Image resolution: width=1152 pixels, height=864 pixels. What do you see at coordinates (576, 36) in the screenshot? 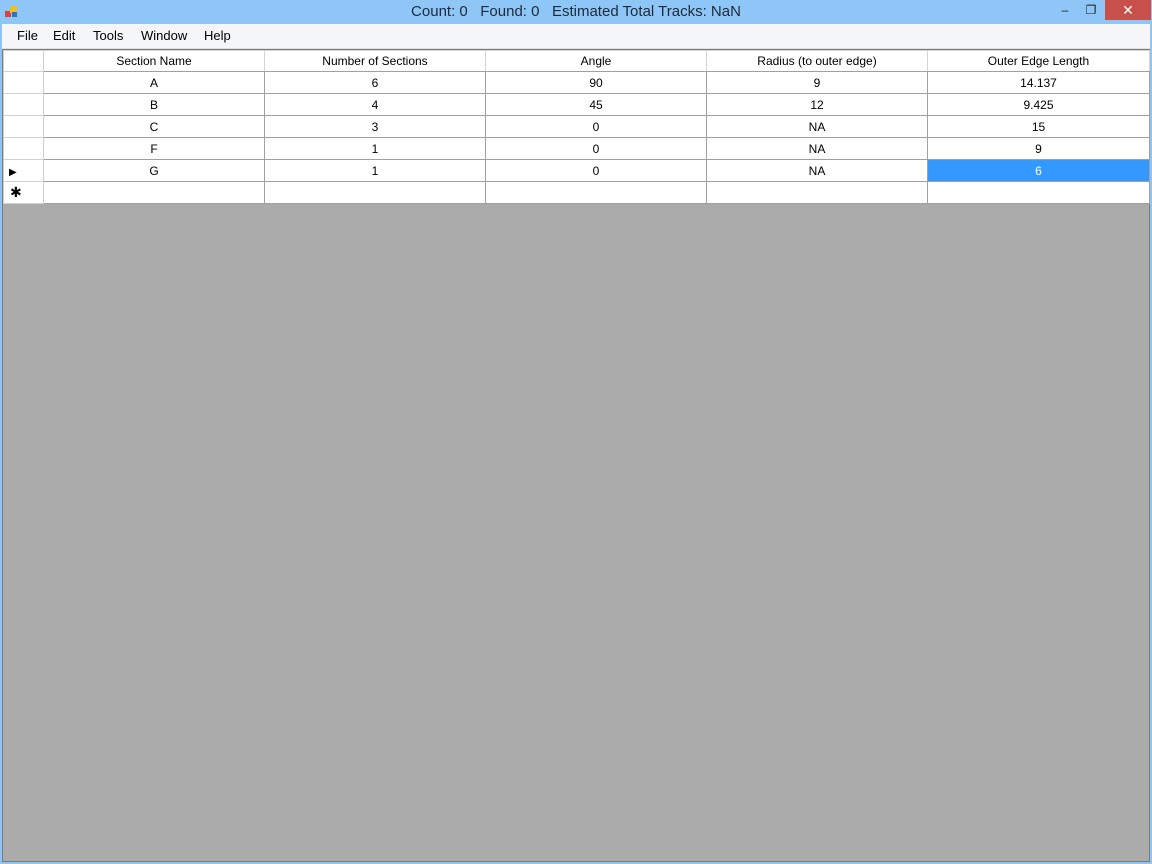
I see `menu-bar: File Edit Tools Window Help` at bounding box center [576, 36].